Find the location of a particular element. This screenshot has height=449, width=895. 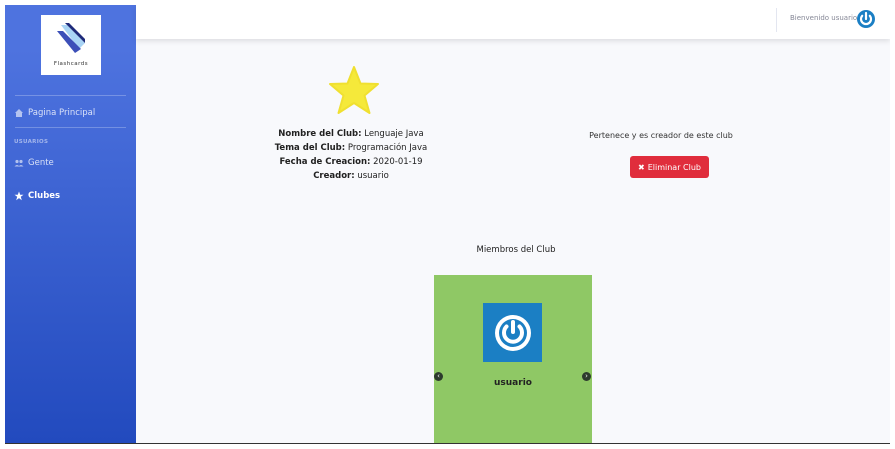

sidebar-item-people: Gente is located at coordinates (34, 163).